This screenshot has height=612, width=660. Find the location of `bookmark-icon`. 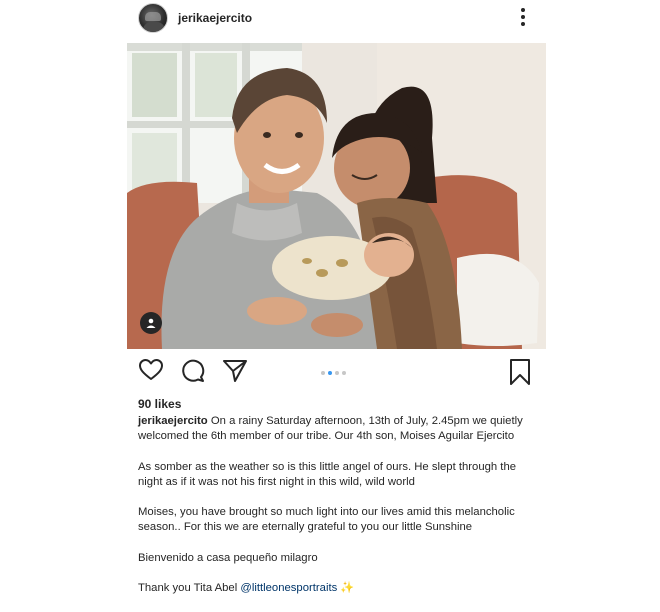

bookmark-icon is located at coordinates (520, 372).